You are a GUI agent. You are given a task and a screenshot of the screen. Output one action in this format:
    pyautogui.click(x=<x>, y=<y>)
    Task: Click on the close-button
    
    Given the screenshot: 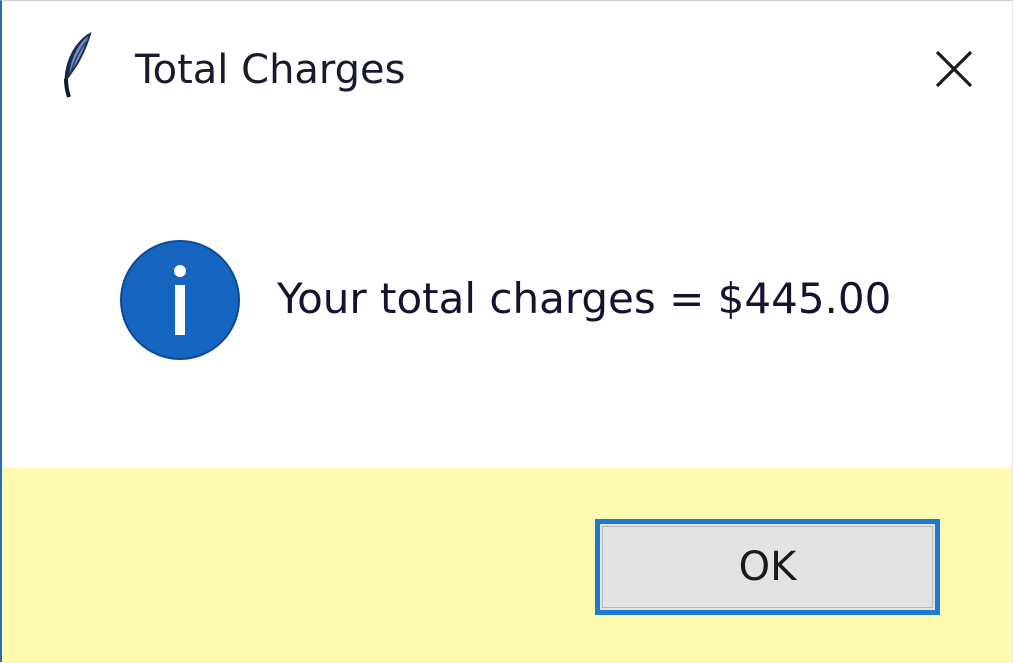 What is the action you would take?
    pyautogui.click(x=954, y=71)
    